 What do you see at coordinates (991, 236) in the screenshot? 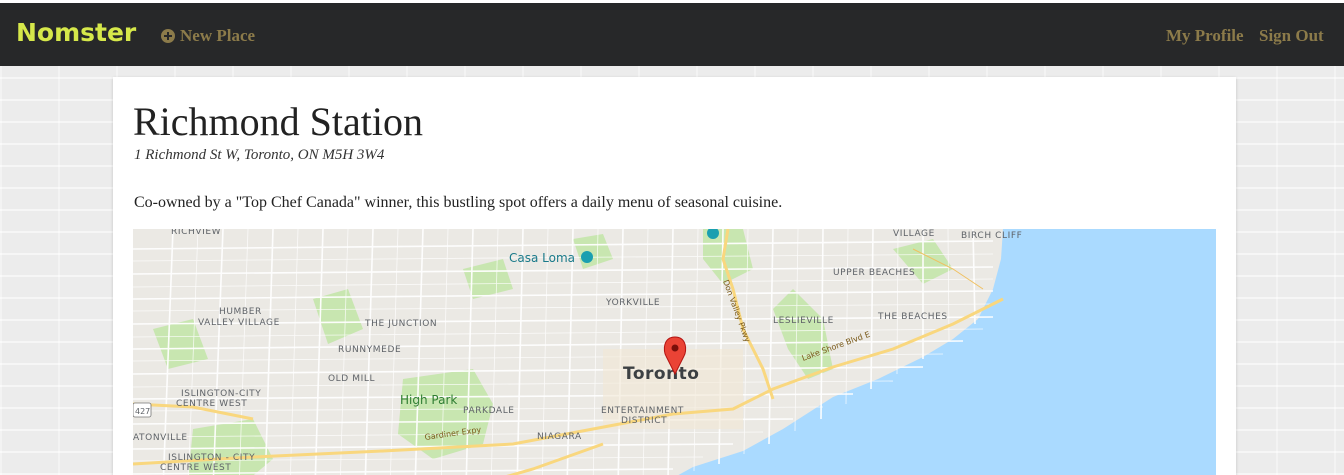
I see `map-label-birch-cliff: BIRCH CLIFF` at bounding box center [991, 236].